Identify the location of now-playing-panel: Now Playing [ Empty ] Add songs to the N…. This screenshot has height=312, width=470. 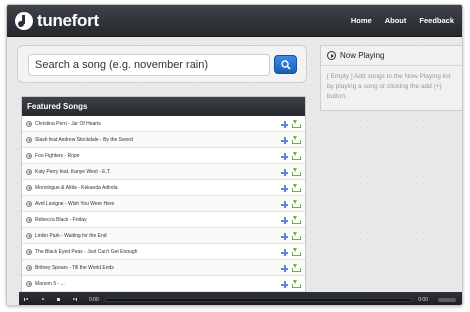
(391, 78).